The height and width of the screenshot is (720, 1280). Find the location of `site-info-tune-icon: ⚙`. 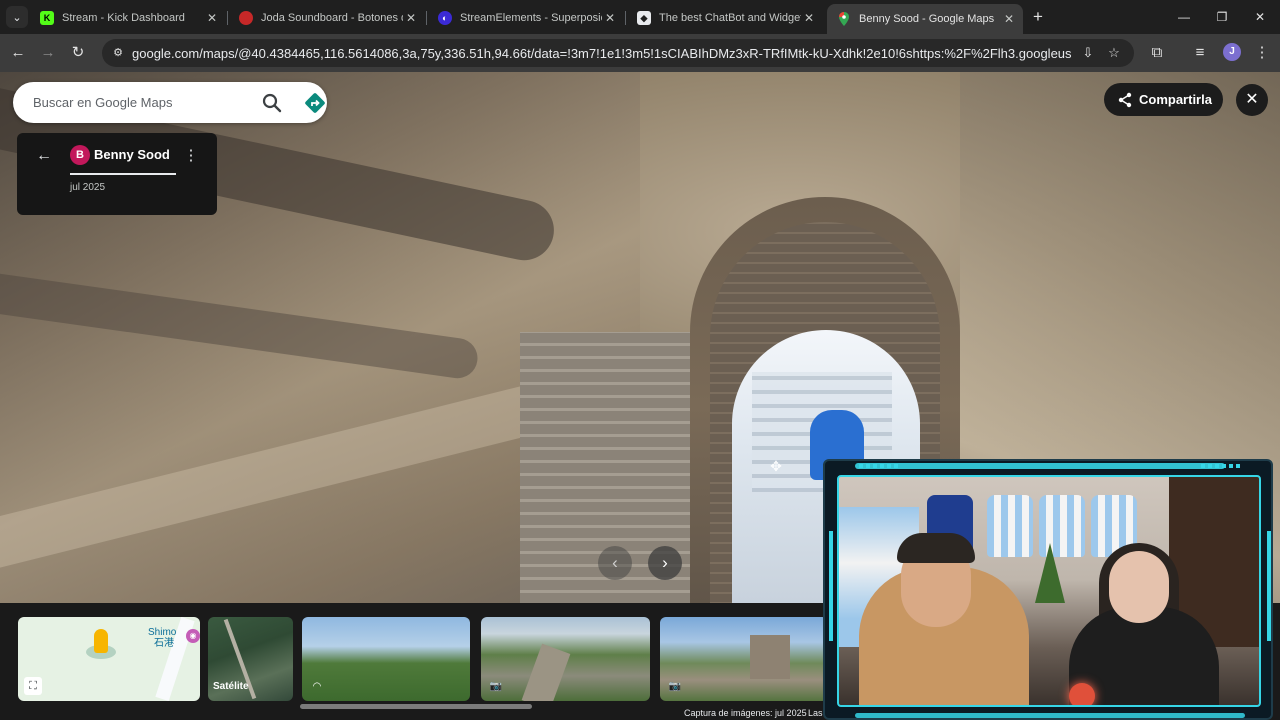

site-info-tune-icon: ⚙ is located at coordinates (118, 53).